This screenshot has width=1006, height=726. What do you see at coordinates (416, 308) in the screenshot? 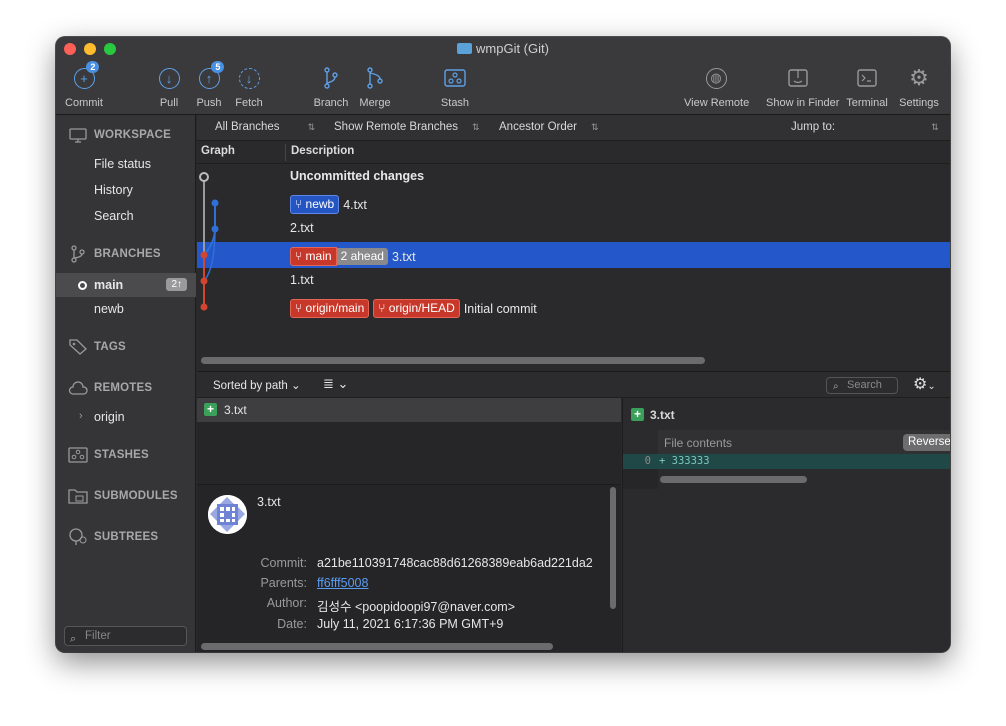
I see `remote-ref-origin-head: ⑂ origin/HEAD` at bounding box center [416, 308].